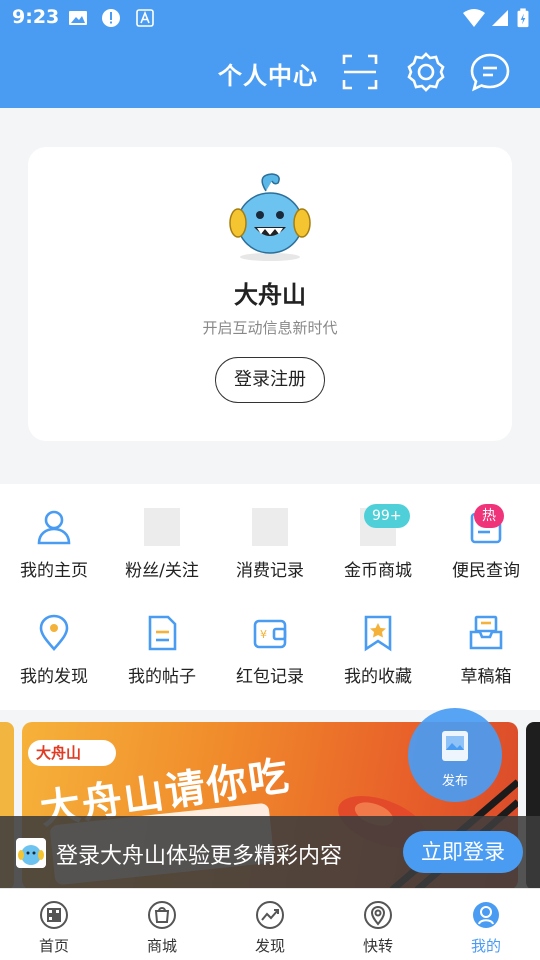 The width and height of the screenshot is (540, 960). I want to click on image-icon, so click(78, 18).